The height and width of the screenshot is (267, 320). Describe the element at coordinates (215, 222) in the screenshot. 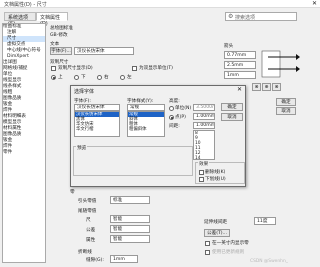

I see `angle-label: 延伸线间距` at that location.